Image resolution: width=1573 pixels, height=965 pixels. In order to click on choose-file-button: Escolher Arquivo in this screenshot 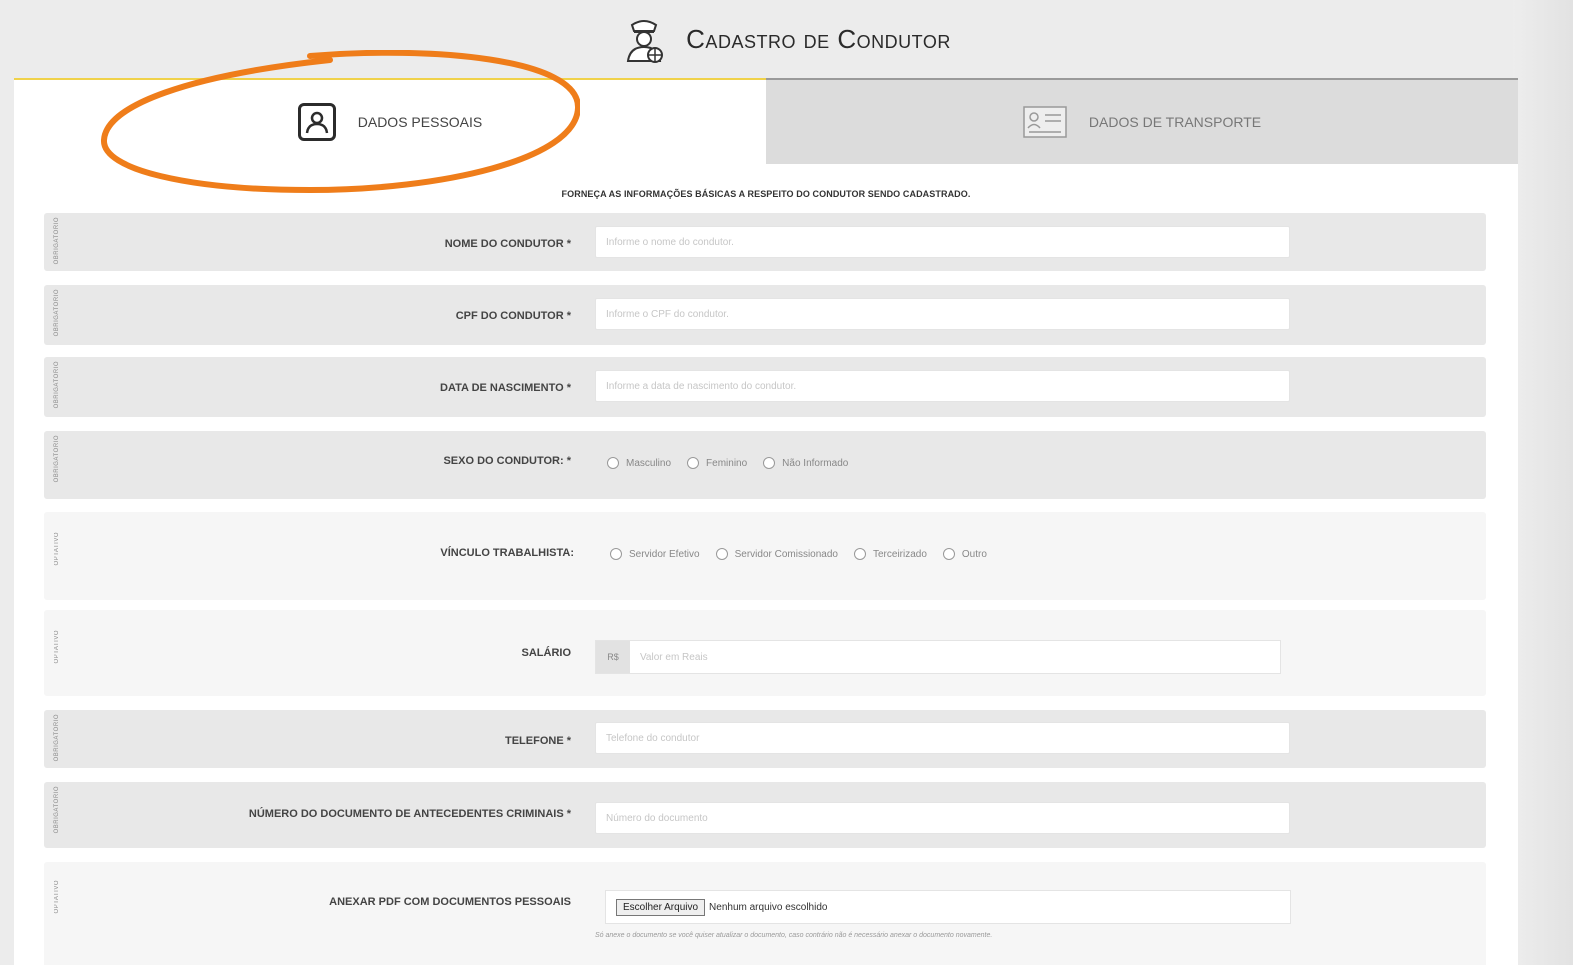, I will do `click(661, 907)`.